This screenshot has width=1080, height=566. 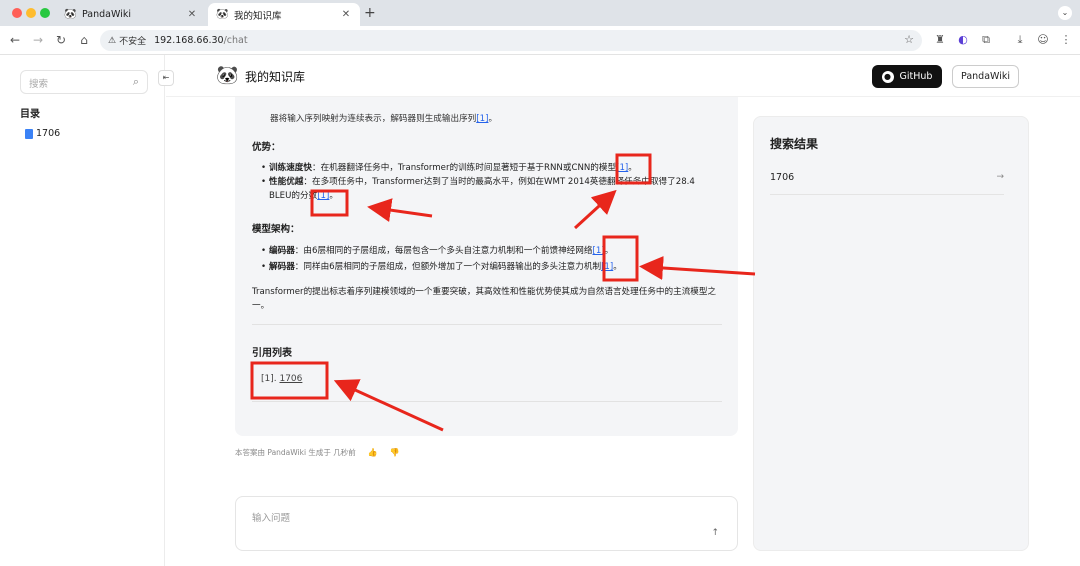 What do you see at coordinates (909, 39) in the screenshot?
I see `bookmark-star-icon: ☆` at bounding box center [909, 39].